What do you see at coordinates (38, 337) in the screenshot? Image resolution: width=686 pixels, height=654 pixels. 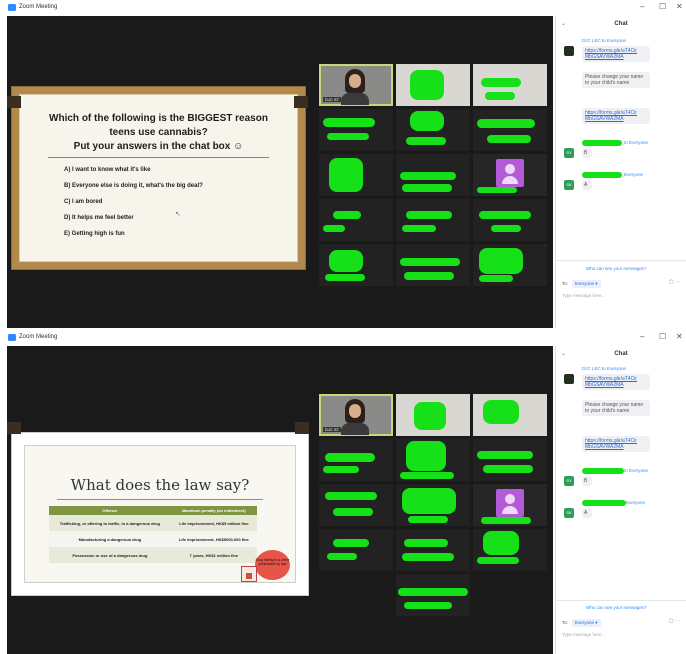 I see `window-title: Zoom Meeting` at bounding box center [38, 337].